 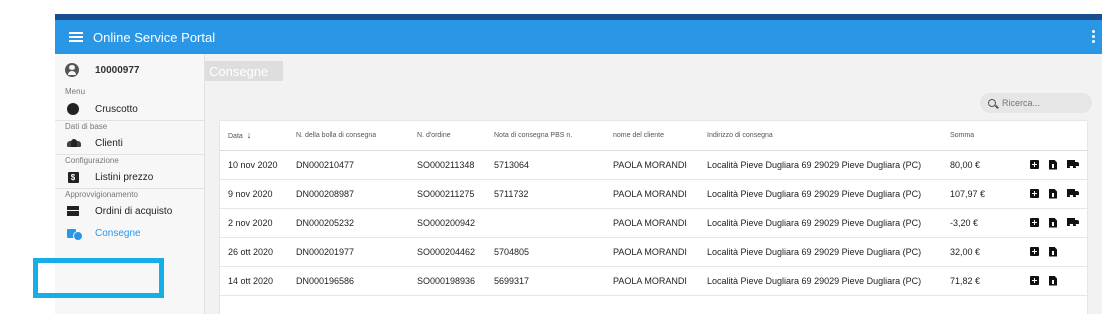 What do you see at coordinates (545, 194) in the screenshot?
I see `cell-nota: 5711732` at bounding box center [545, 194].